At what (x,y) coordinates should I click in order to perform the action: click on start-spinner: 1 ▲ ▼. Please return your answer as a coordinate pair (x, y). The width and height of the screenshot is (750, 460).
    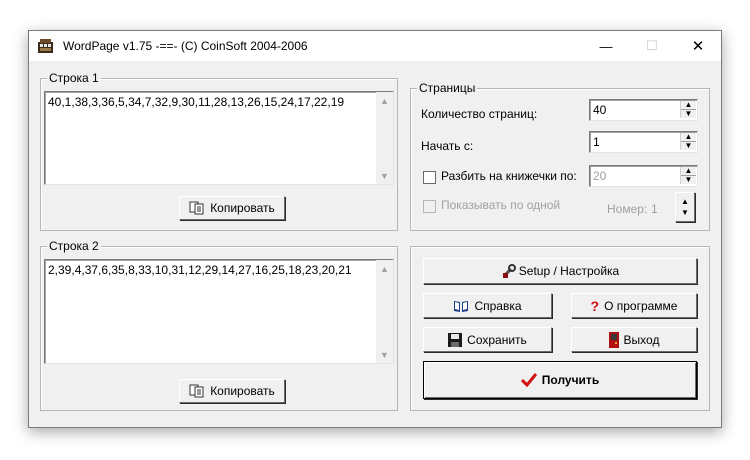
    Looking at the image, I should click on (643, 142).